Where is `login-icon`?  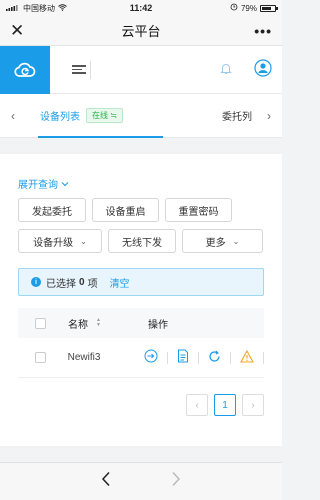 login-icon is located at coordinates (151, 357).